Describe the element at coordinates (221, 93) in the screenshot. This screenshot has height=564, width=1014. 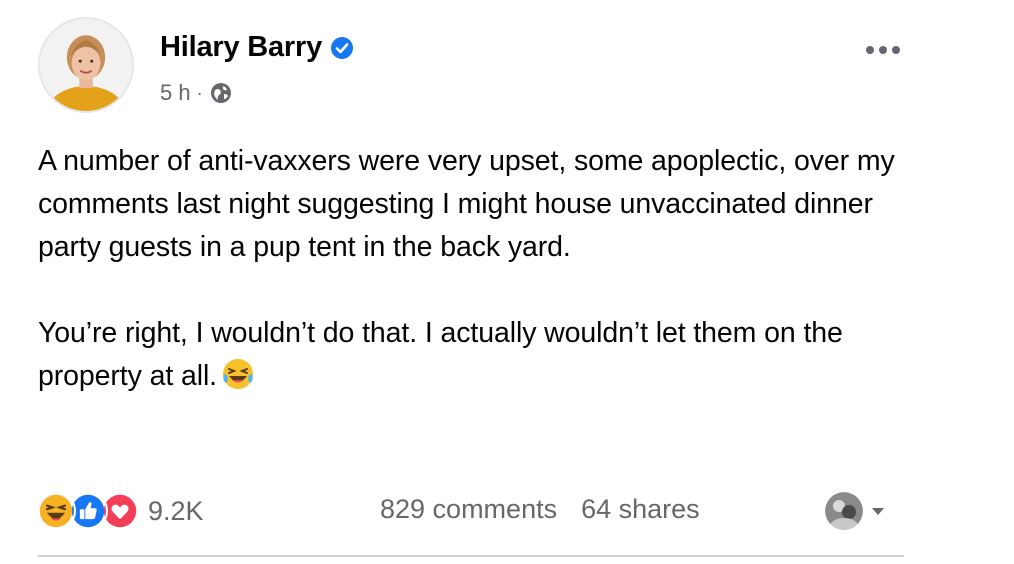
I see `globe-icon` at that location.